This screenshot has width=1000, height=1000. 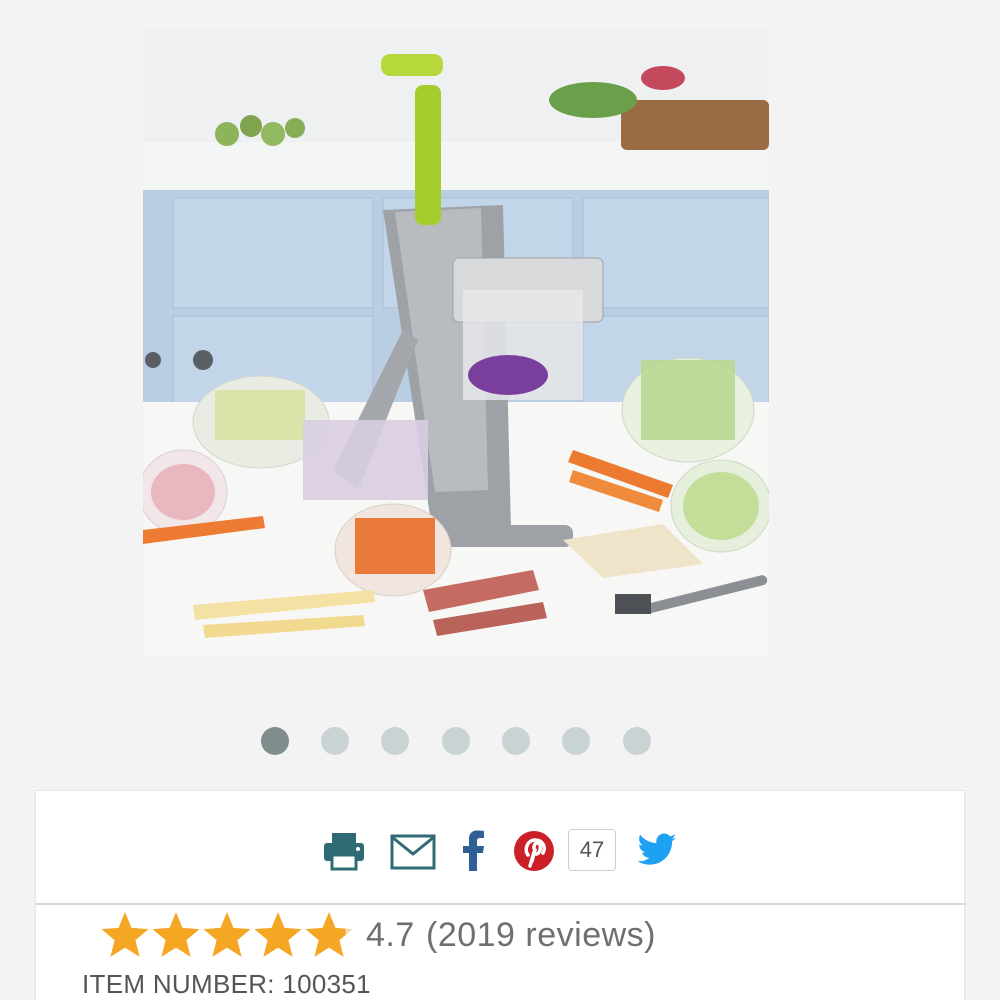 What do you see at coordinates (501, 904) in the screenshot?
I see `card-divider` at bounding box center [501, 904].